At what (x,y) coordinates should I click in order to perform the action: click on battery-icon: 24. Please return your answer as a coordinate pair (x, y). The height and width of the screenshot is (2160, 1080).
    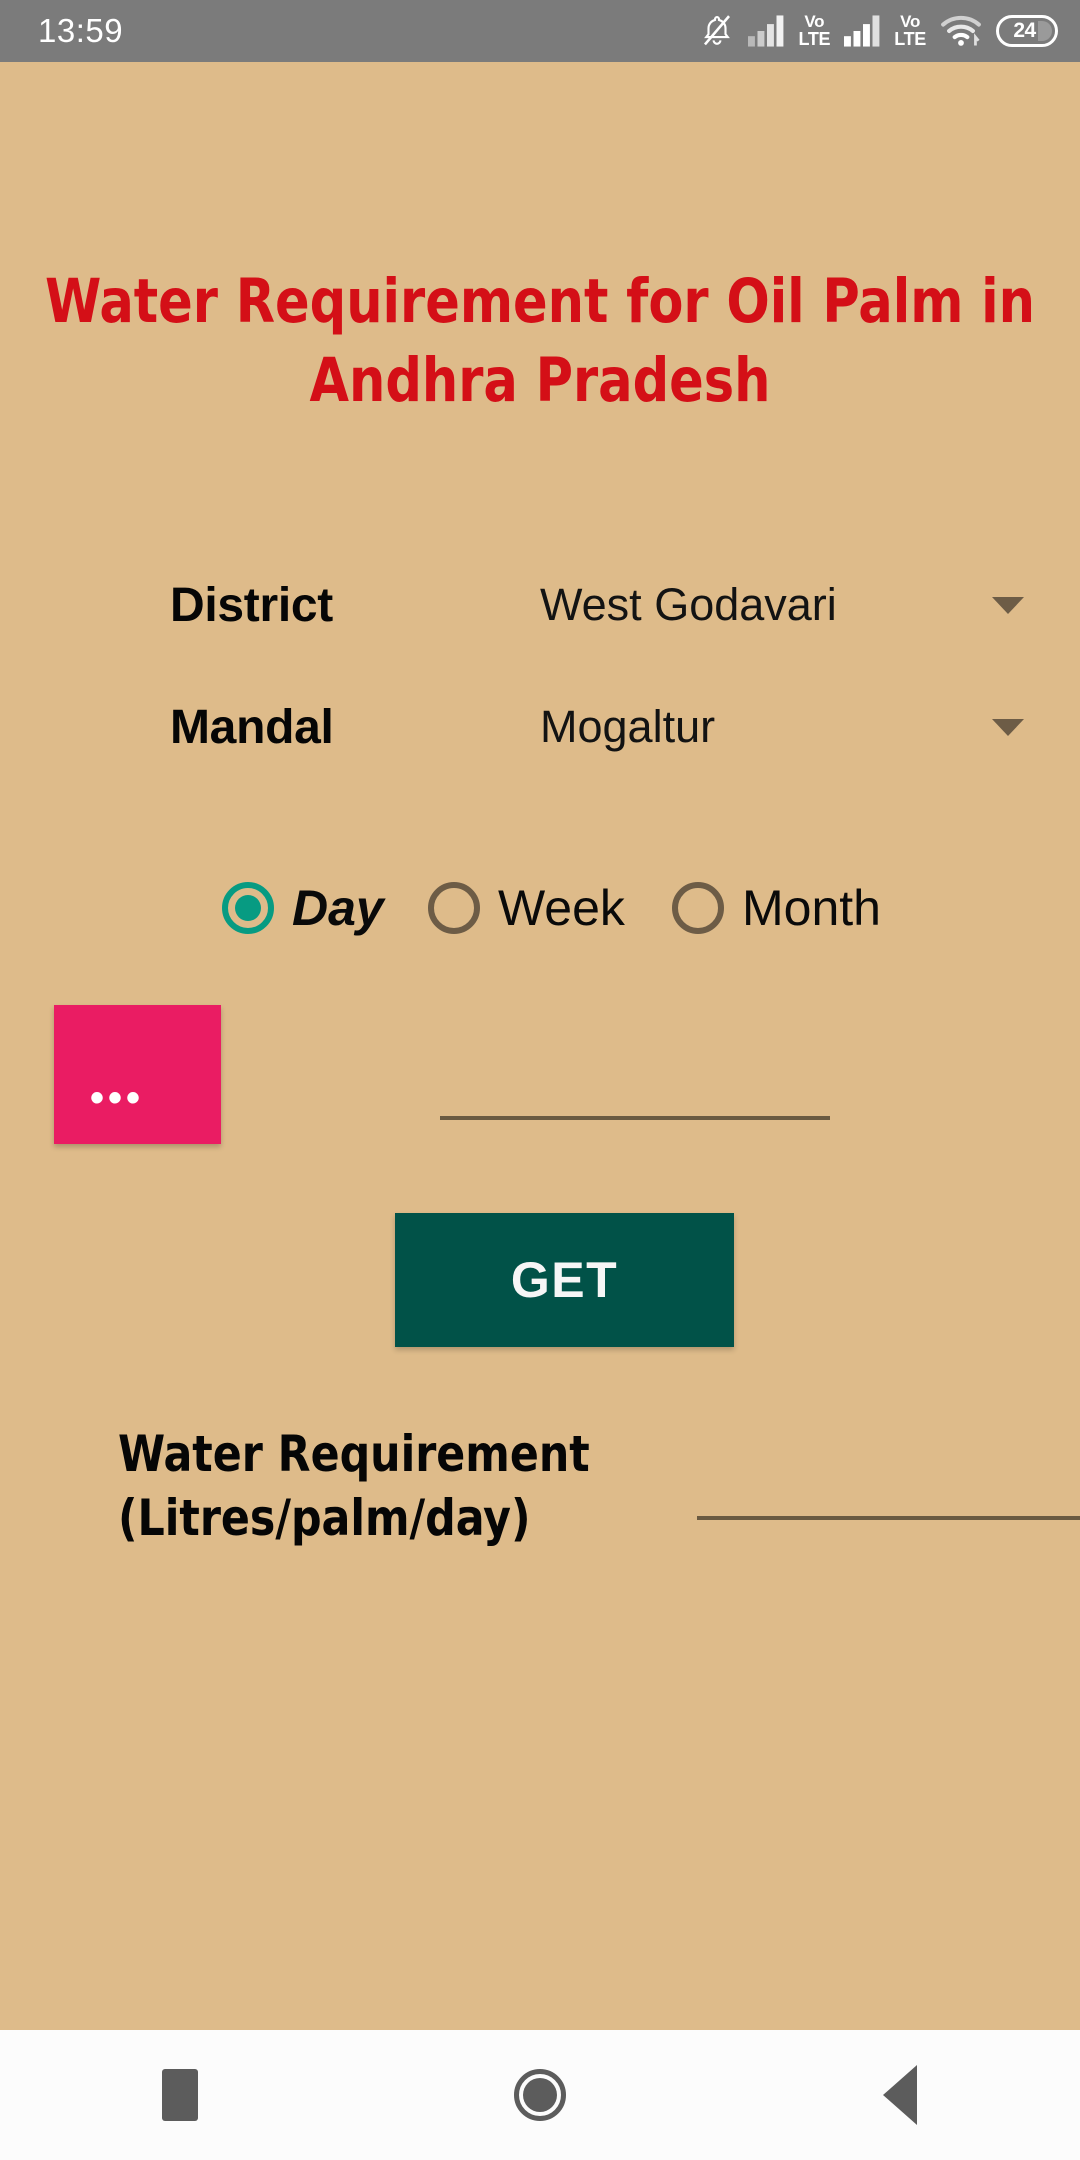
    Looking at the image, I should click on (1027, 31).